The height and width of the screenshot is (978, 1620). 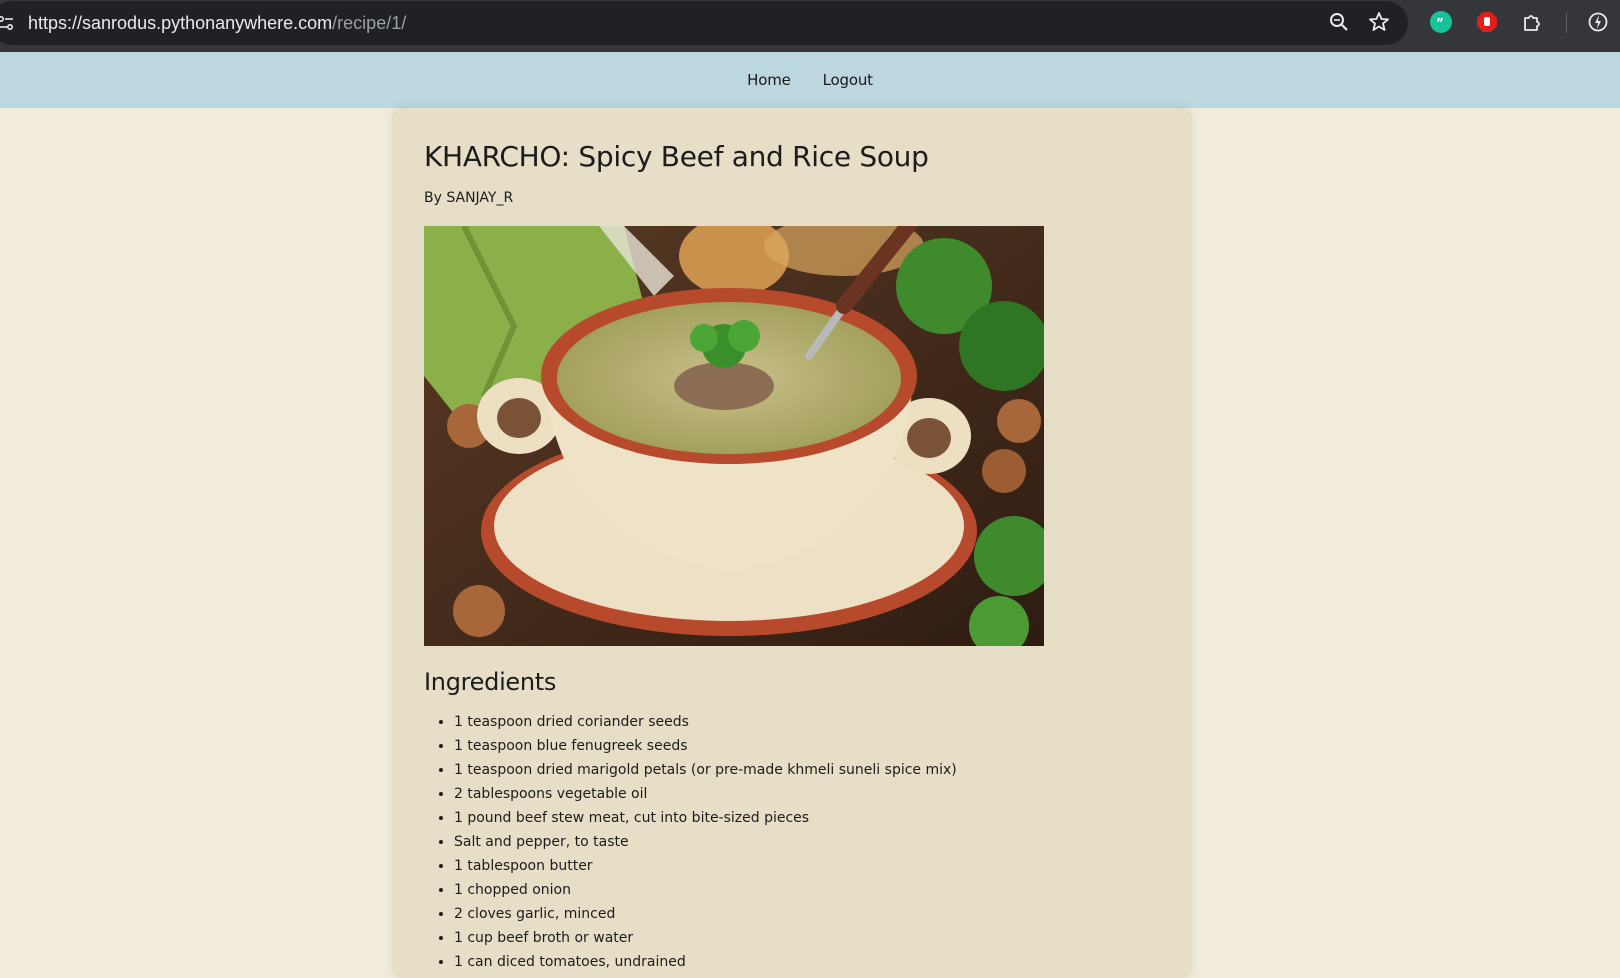 I want to click on url-host: https://sanrodus.pythonanywhere.com, so click(x=180, y=23).